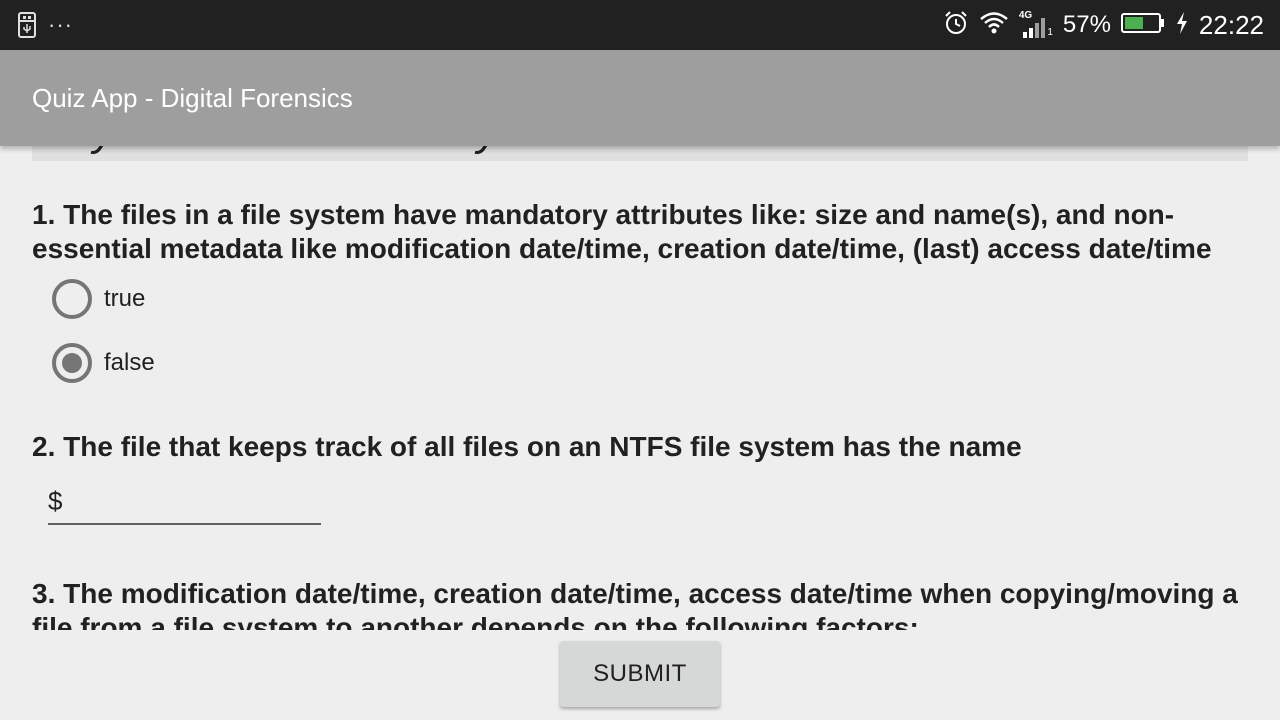  I want to click on clock-time: 22:22, so click(1231, 24).